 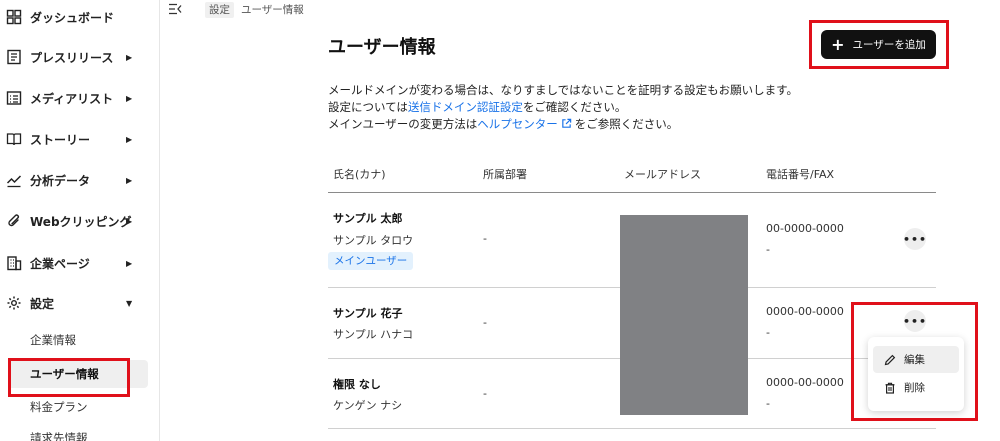 I want to click on breadcrumb-settings: 設定, so click(x=219, y=10).